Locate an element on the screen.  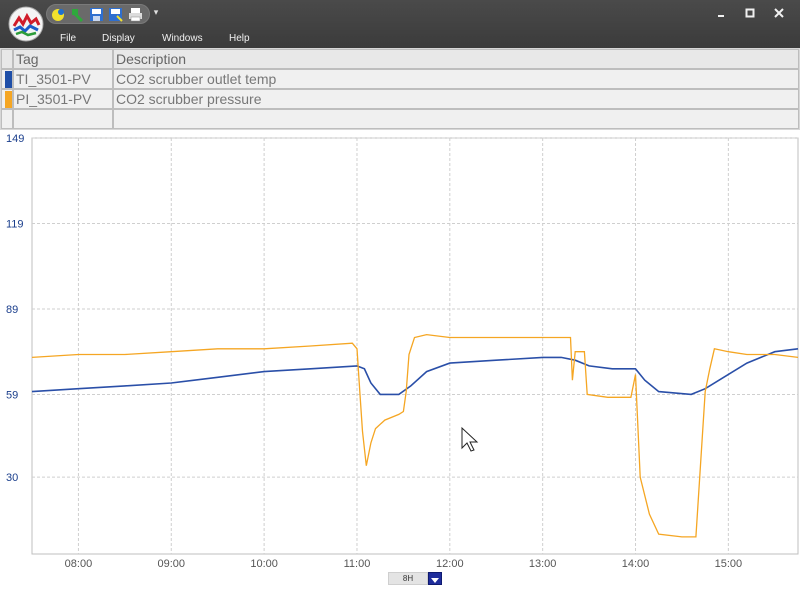
table-row: TI_3501-PV CO2 scrubber outlet temp is located at coordinates (400, 79).